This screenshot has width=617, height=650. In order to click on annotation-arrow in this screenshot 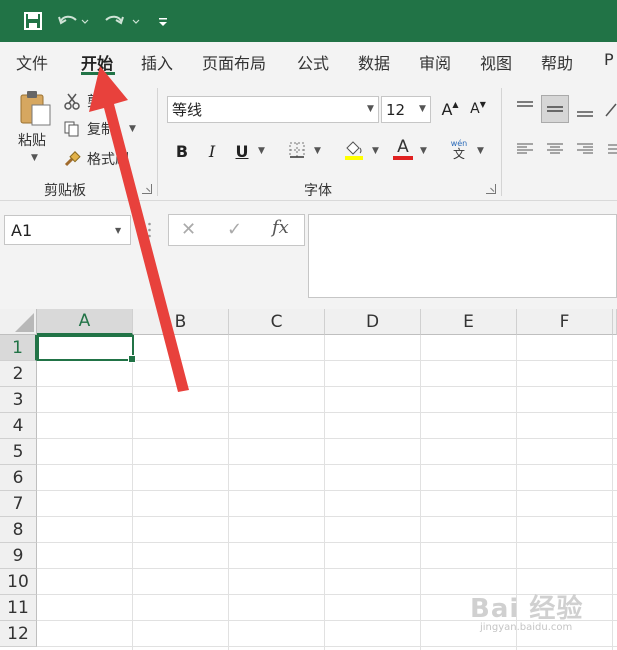, I will do `click(139, 229)`.